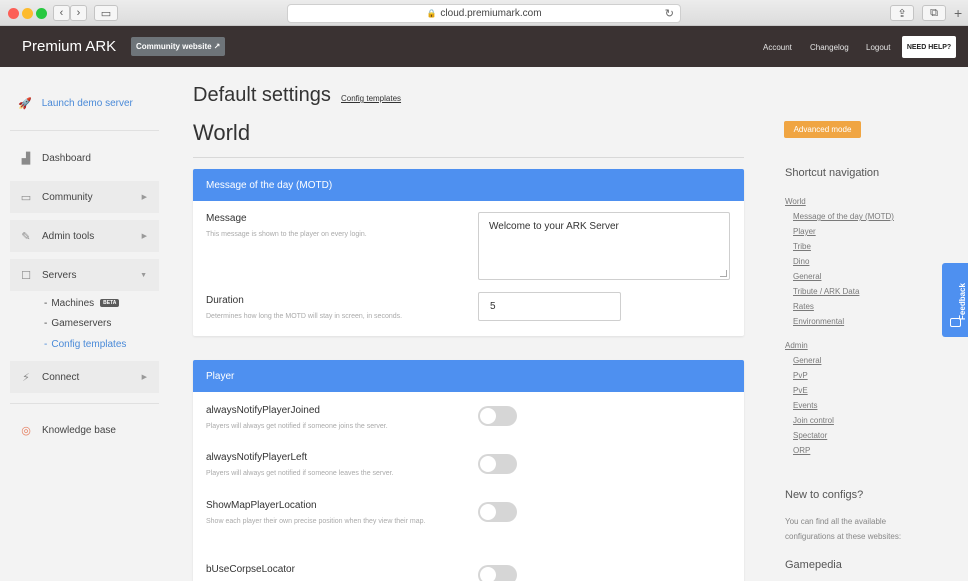 Image resolution: width=968 pixels, height=581 pixels. What do you see at coordinates (13, 13) in the screenshot?
I see `close-window-button` at bounding box center [13, 13].